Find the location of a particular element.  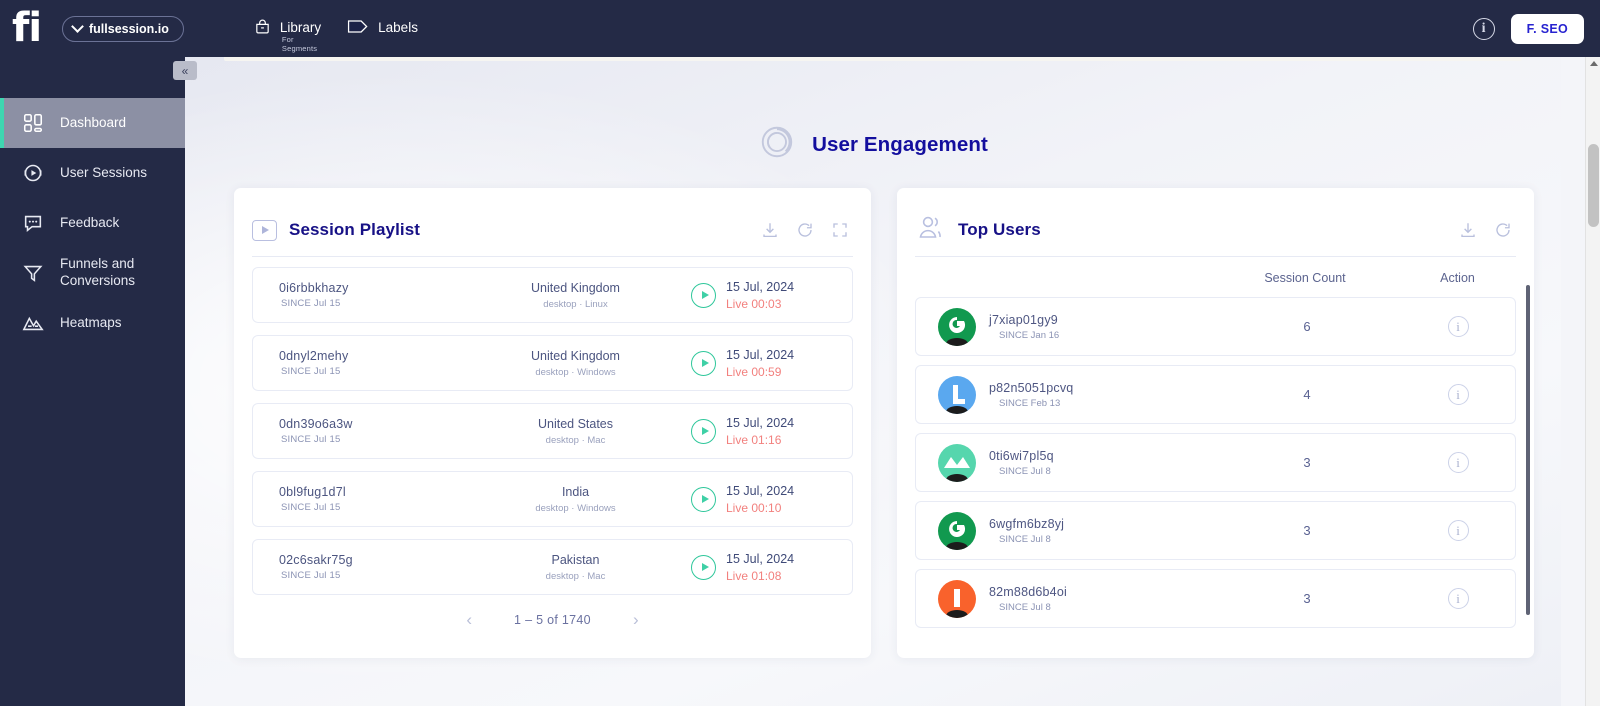

session-live-duration: Live 00:03 is located at coordinates (754, 303).